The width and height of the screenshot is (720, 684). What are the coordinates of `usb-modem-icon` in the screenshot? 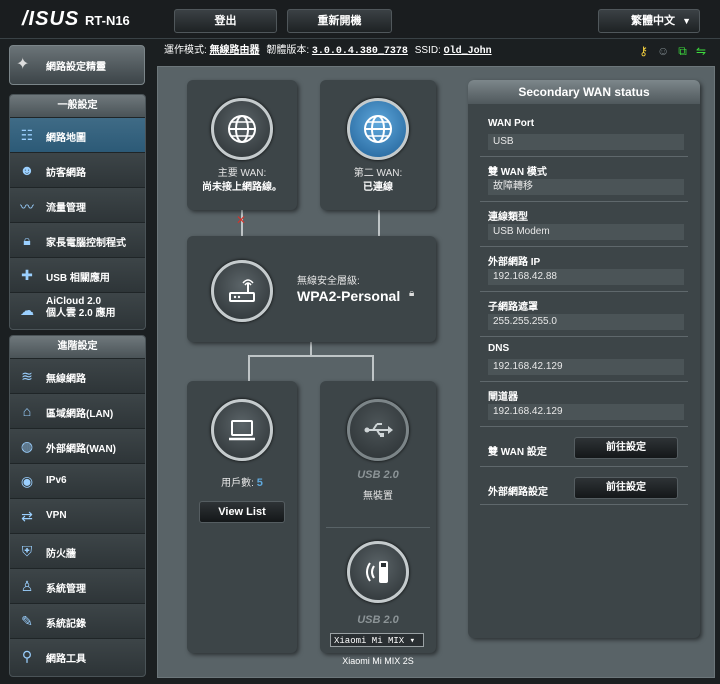 It's located at (378, 572).